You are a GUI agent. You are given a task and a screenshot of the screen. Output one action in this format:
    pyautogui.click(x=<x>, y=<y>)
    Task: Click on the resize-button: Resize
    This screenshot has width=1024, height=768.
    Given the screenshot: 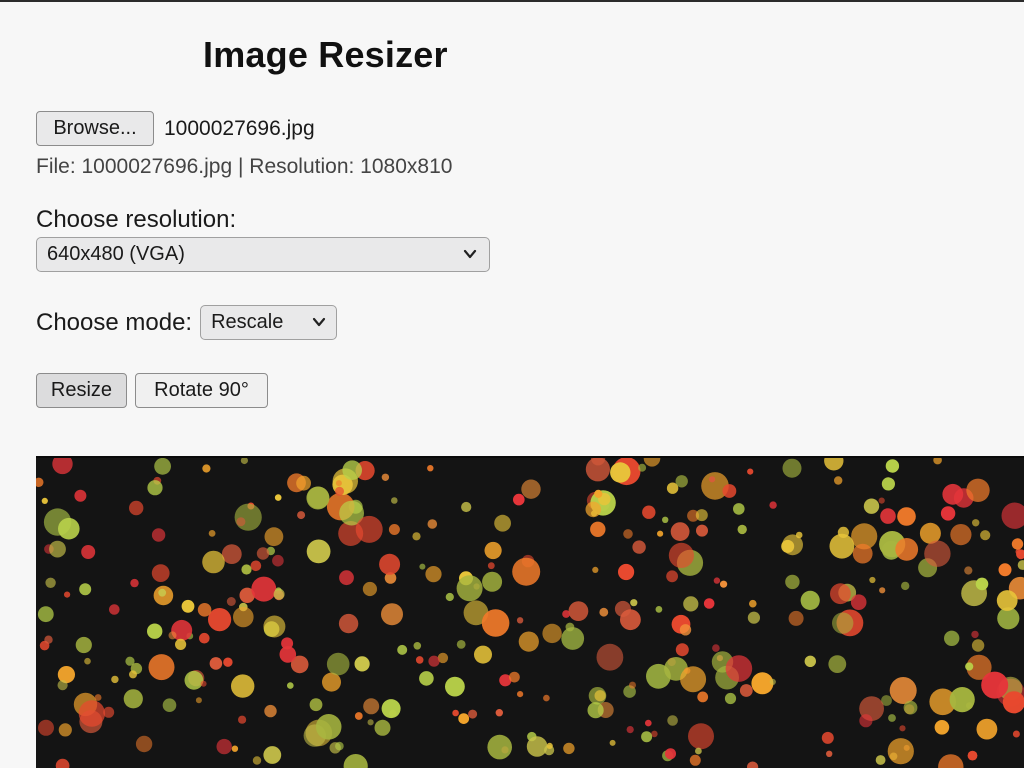 What is the action you would take?
    pyautogui.click(x=81, y=390)
    